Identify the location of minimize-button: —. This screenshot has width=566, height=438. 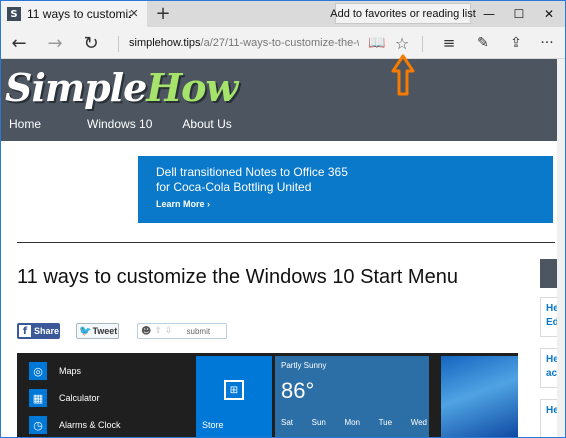
(489, 14).